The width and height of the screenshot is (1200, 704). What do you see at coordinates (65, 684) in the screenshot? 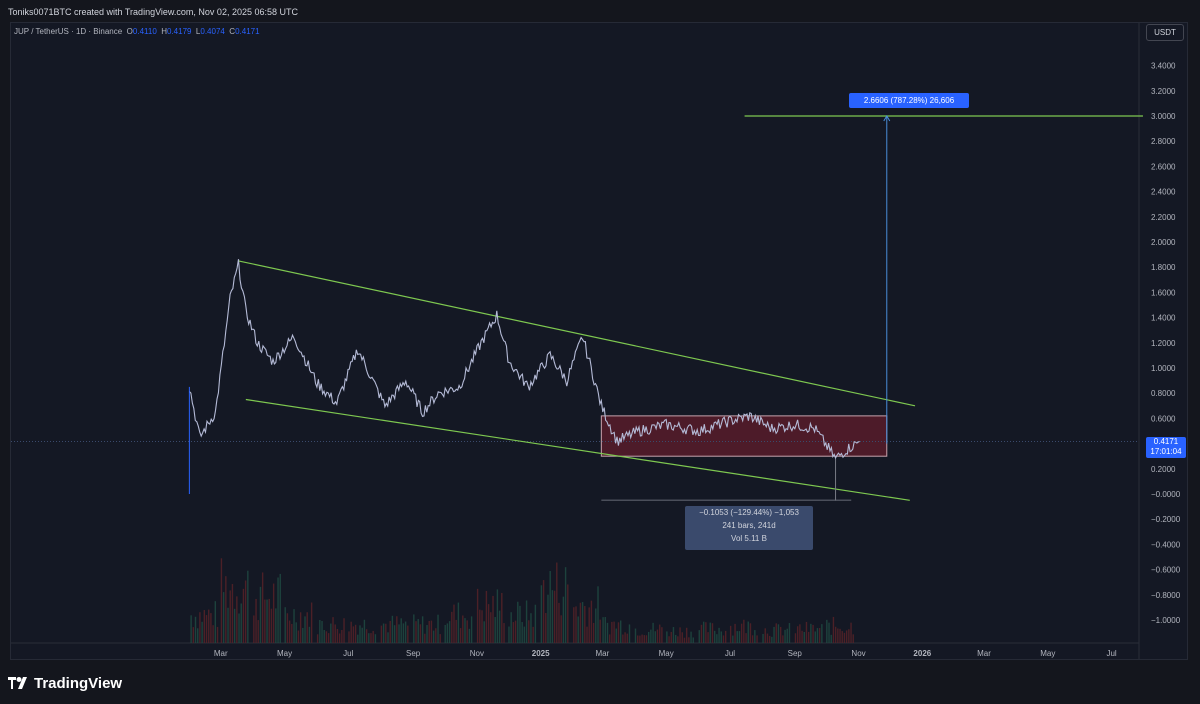
I see `tradingview-logo: TradingView` at bounding box center [65, 684].